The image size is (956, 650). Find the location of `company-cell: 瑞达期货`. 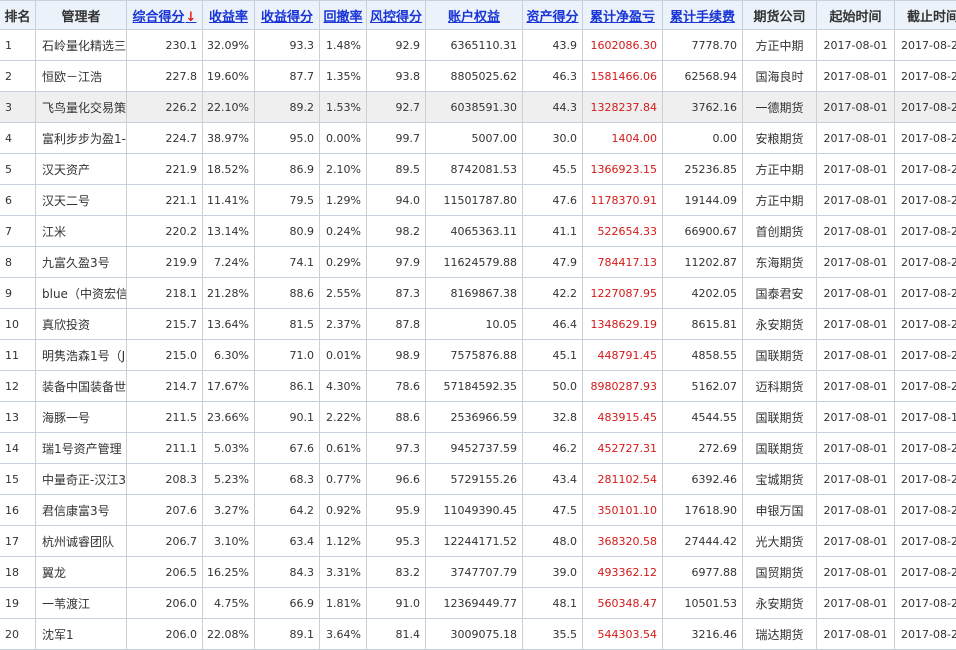

company-cell: 瑞达期货 is located at coordinates (780, 634).